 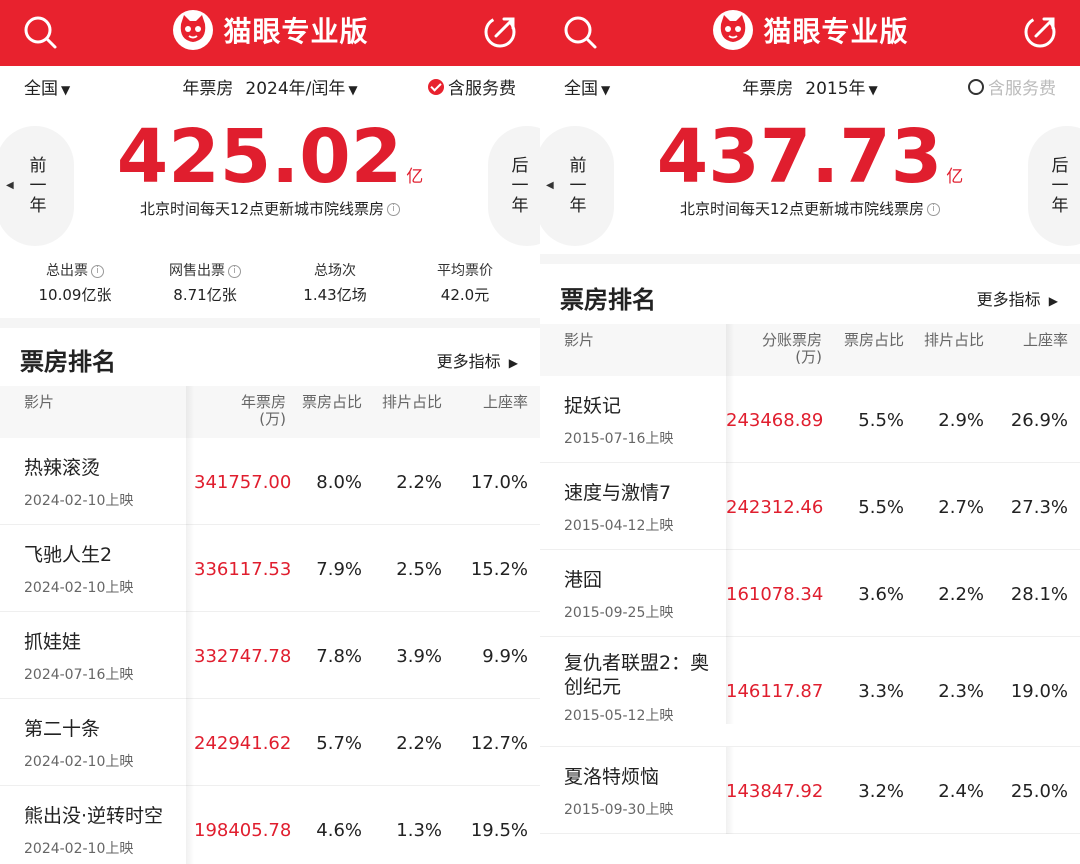 I want to click on gross-value: 242941.62, so click(x=243, y=743).